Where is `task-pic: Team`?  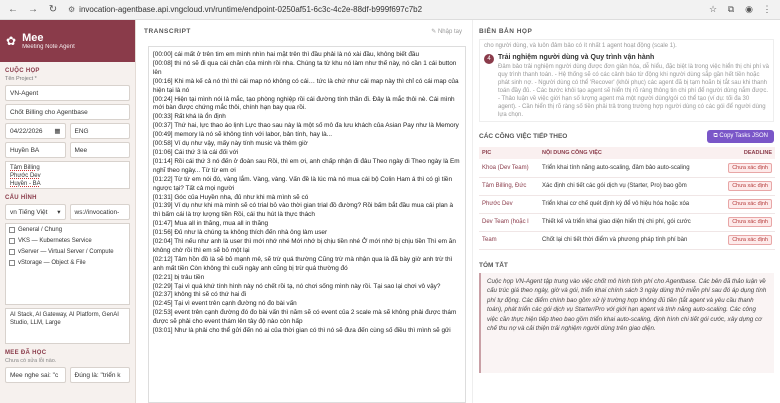
task-pic: Team is located at coordinates (509, 240).